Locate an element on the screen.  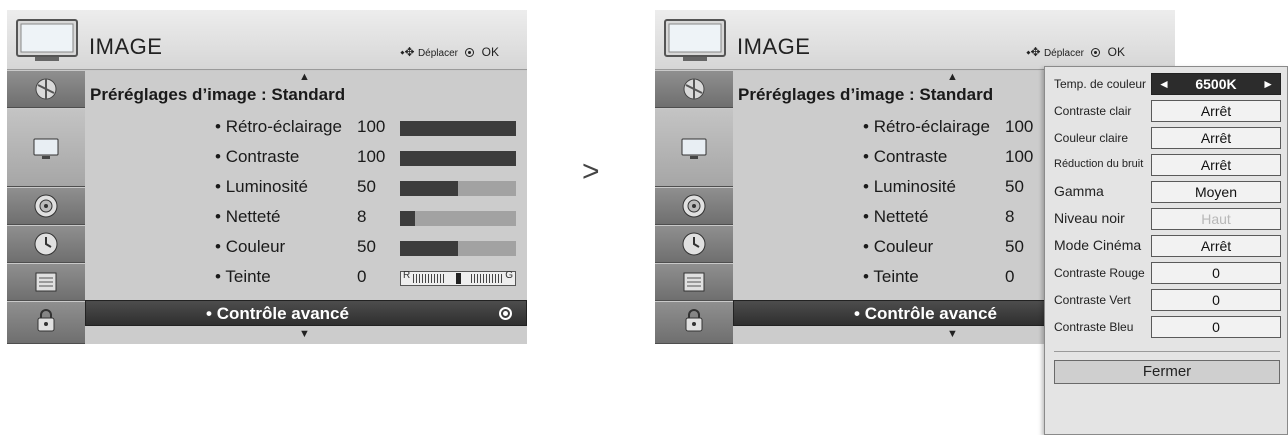
popup-label: Temp. de couleur is located at coordinates (1100, 84).